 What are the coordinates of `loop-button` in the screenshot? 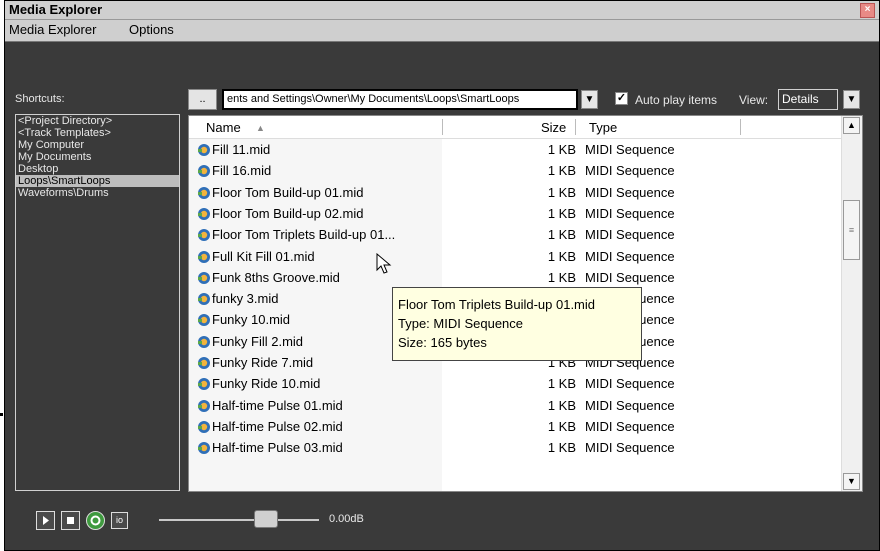 It's located at (95, 520).